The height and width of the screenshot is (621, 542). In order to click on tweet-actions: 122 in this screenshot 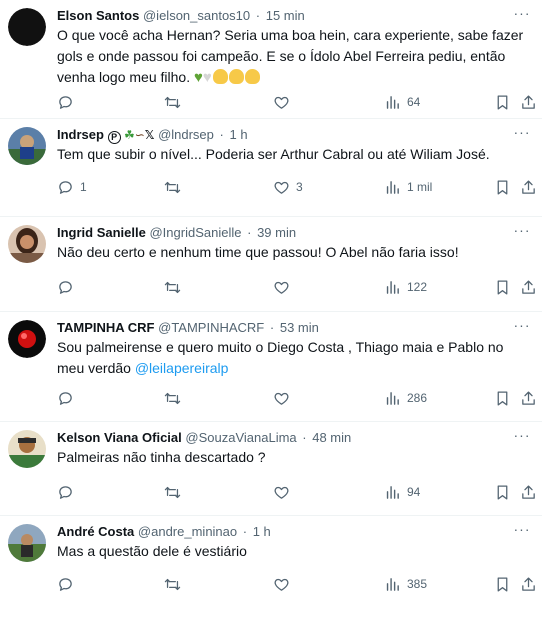, I will do `click(296, 287)`.